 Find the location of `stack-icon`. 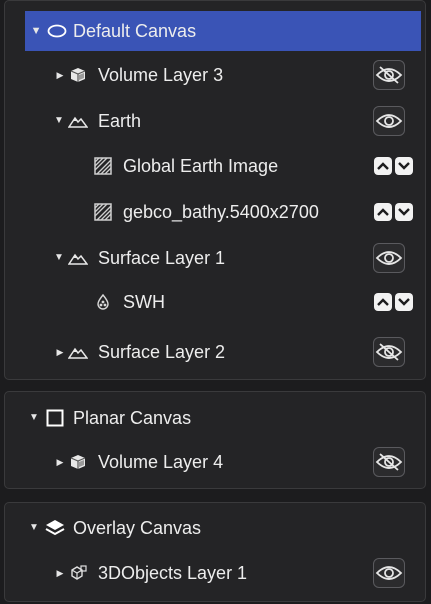

stack-icon is located at coordinates (55, 528).